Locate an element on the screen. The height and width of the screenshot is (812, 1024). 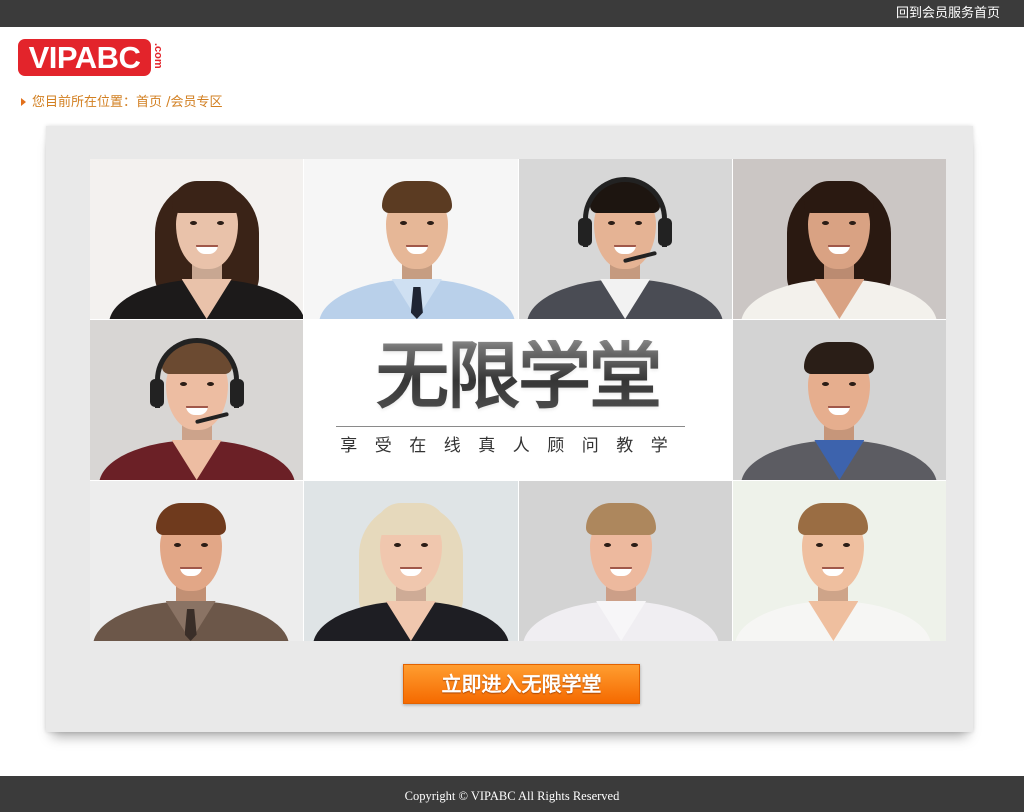
copyright-text: Copyright © VIPABC All Rights Reserved is located at coordinates (512, 796).